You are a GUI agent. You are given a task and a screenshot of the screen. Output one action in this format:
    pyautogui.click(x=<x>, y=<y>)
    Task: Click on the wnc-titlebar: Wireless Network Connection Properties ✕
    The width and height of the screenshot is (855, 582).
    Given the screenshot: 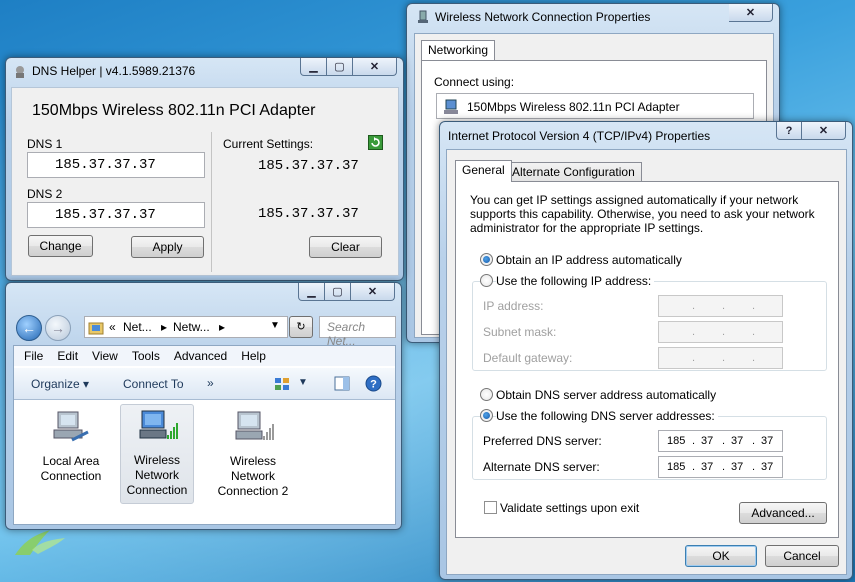 What is the action you would take?
    pyautogui.click(x=593, y=16)
    